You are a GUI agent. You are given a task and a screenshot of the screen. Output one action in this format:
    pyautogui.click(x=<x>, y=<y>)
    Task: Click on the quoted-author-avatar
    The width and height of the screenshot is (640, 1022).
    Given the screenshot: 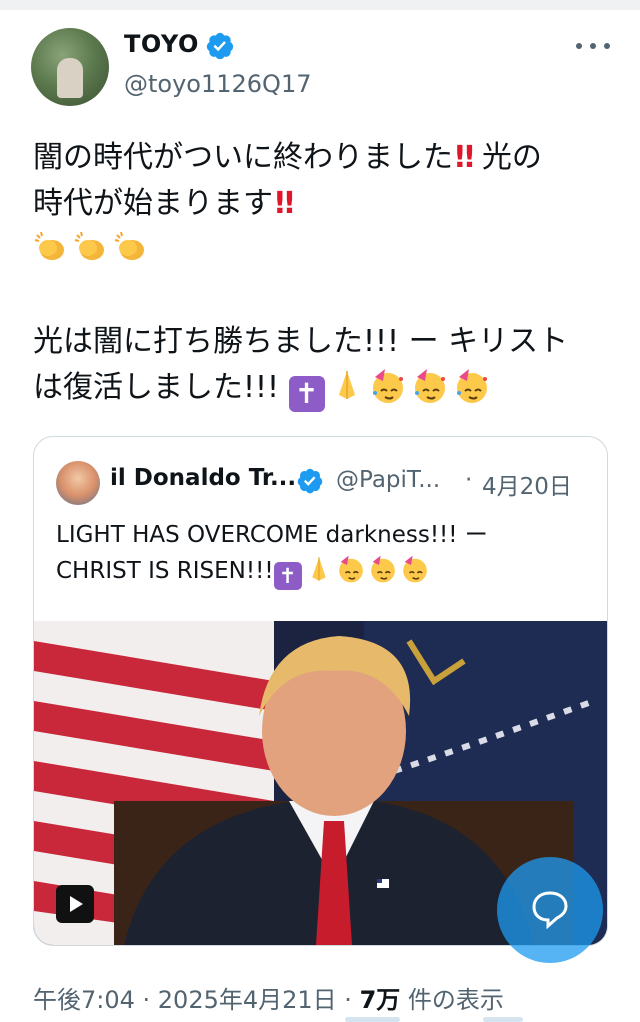 What is the action you would take?
    pyautogui.click(x=78, y=483)
    